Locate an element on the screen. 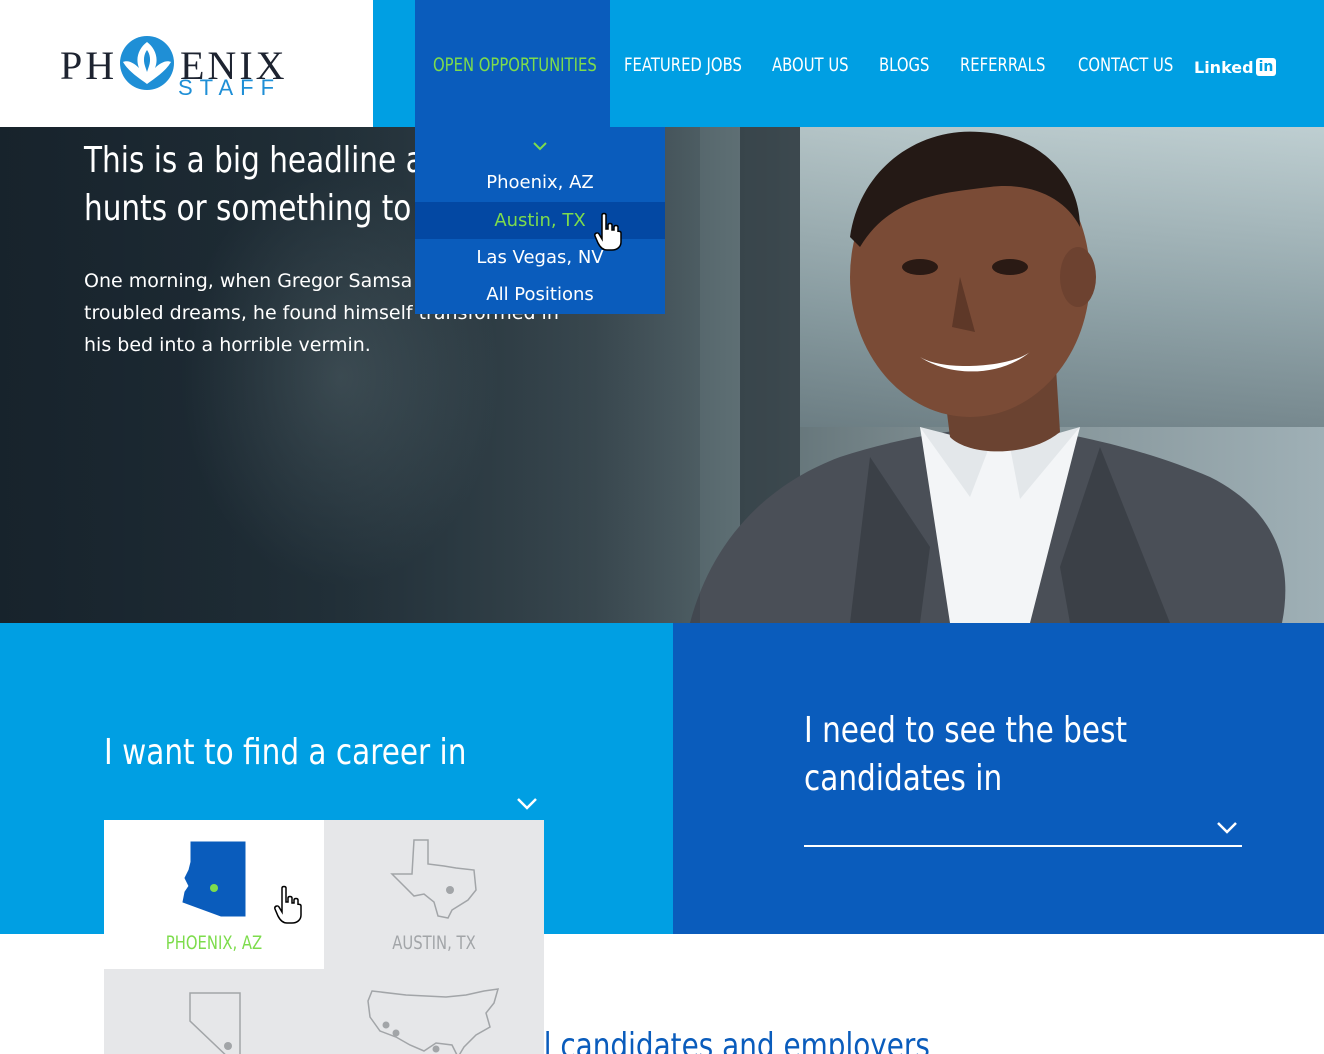 The image size is (1324, 1054). location-tile-all-positions is located at coordinates (434, 1011).